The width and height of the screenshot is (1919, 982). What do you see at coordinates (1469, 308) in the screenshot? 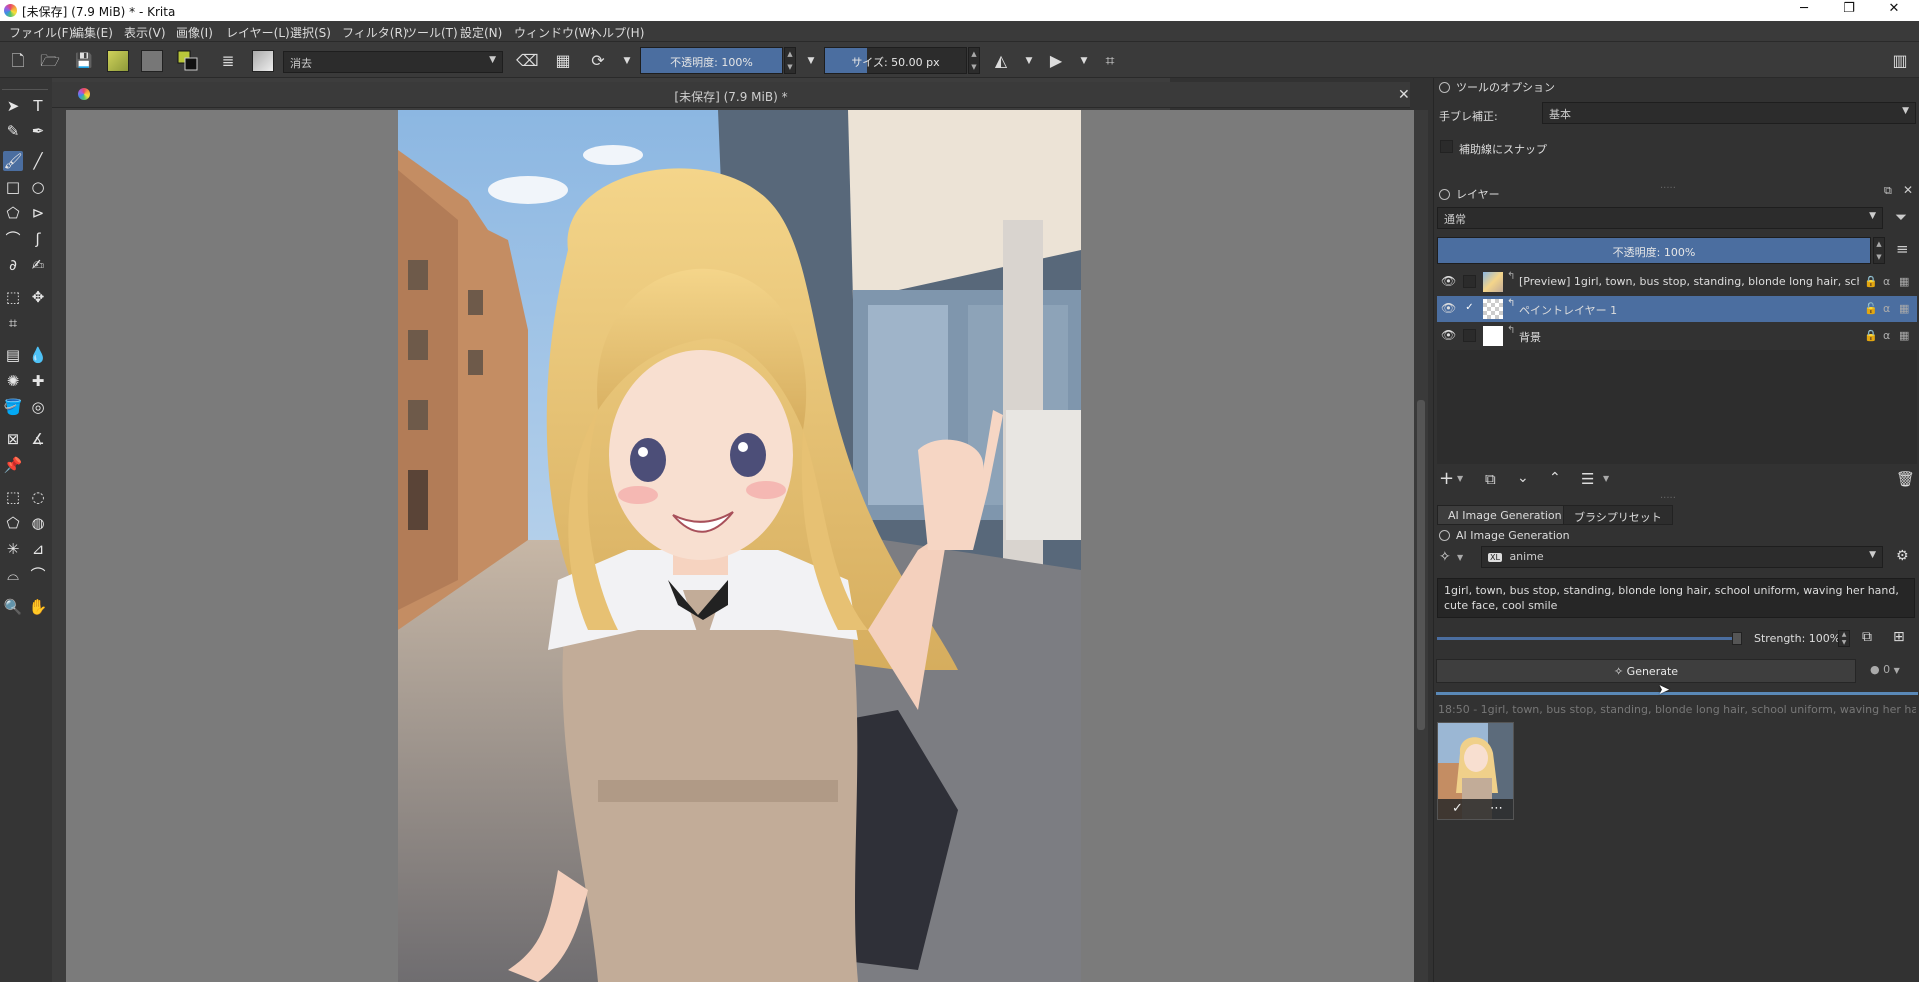
I see `layer-checkbox: ✓` at bounding box center [1469, 308].